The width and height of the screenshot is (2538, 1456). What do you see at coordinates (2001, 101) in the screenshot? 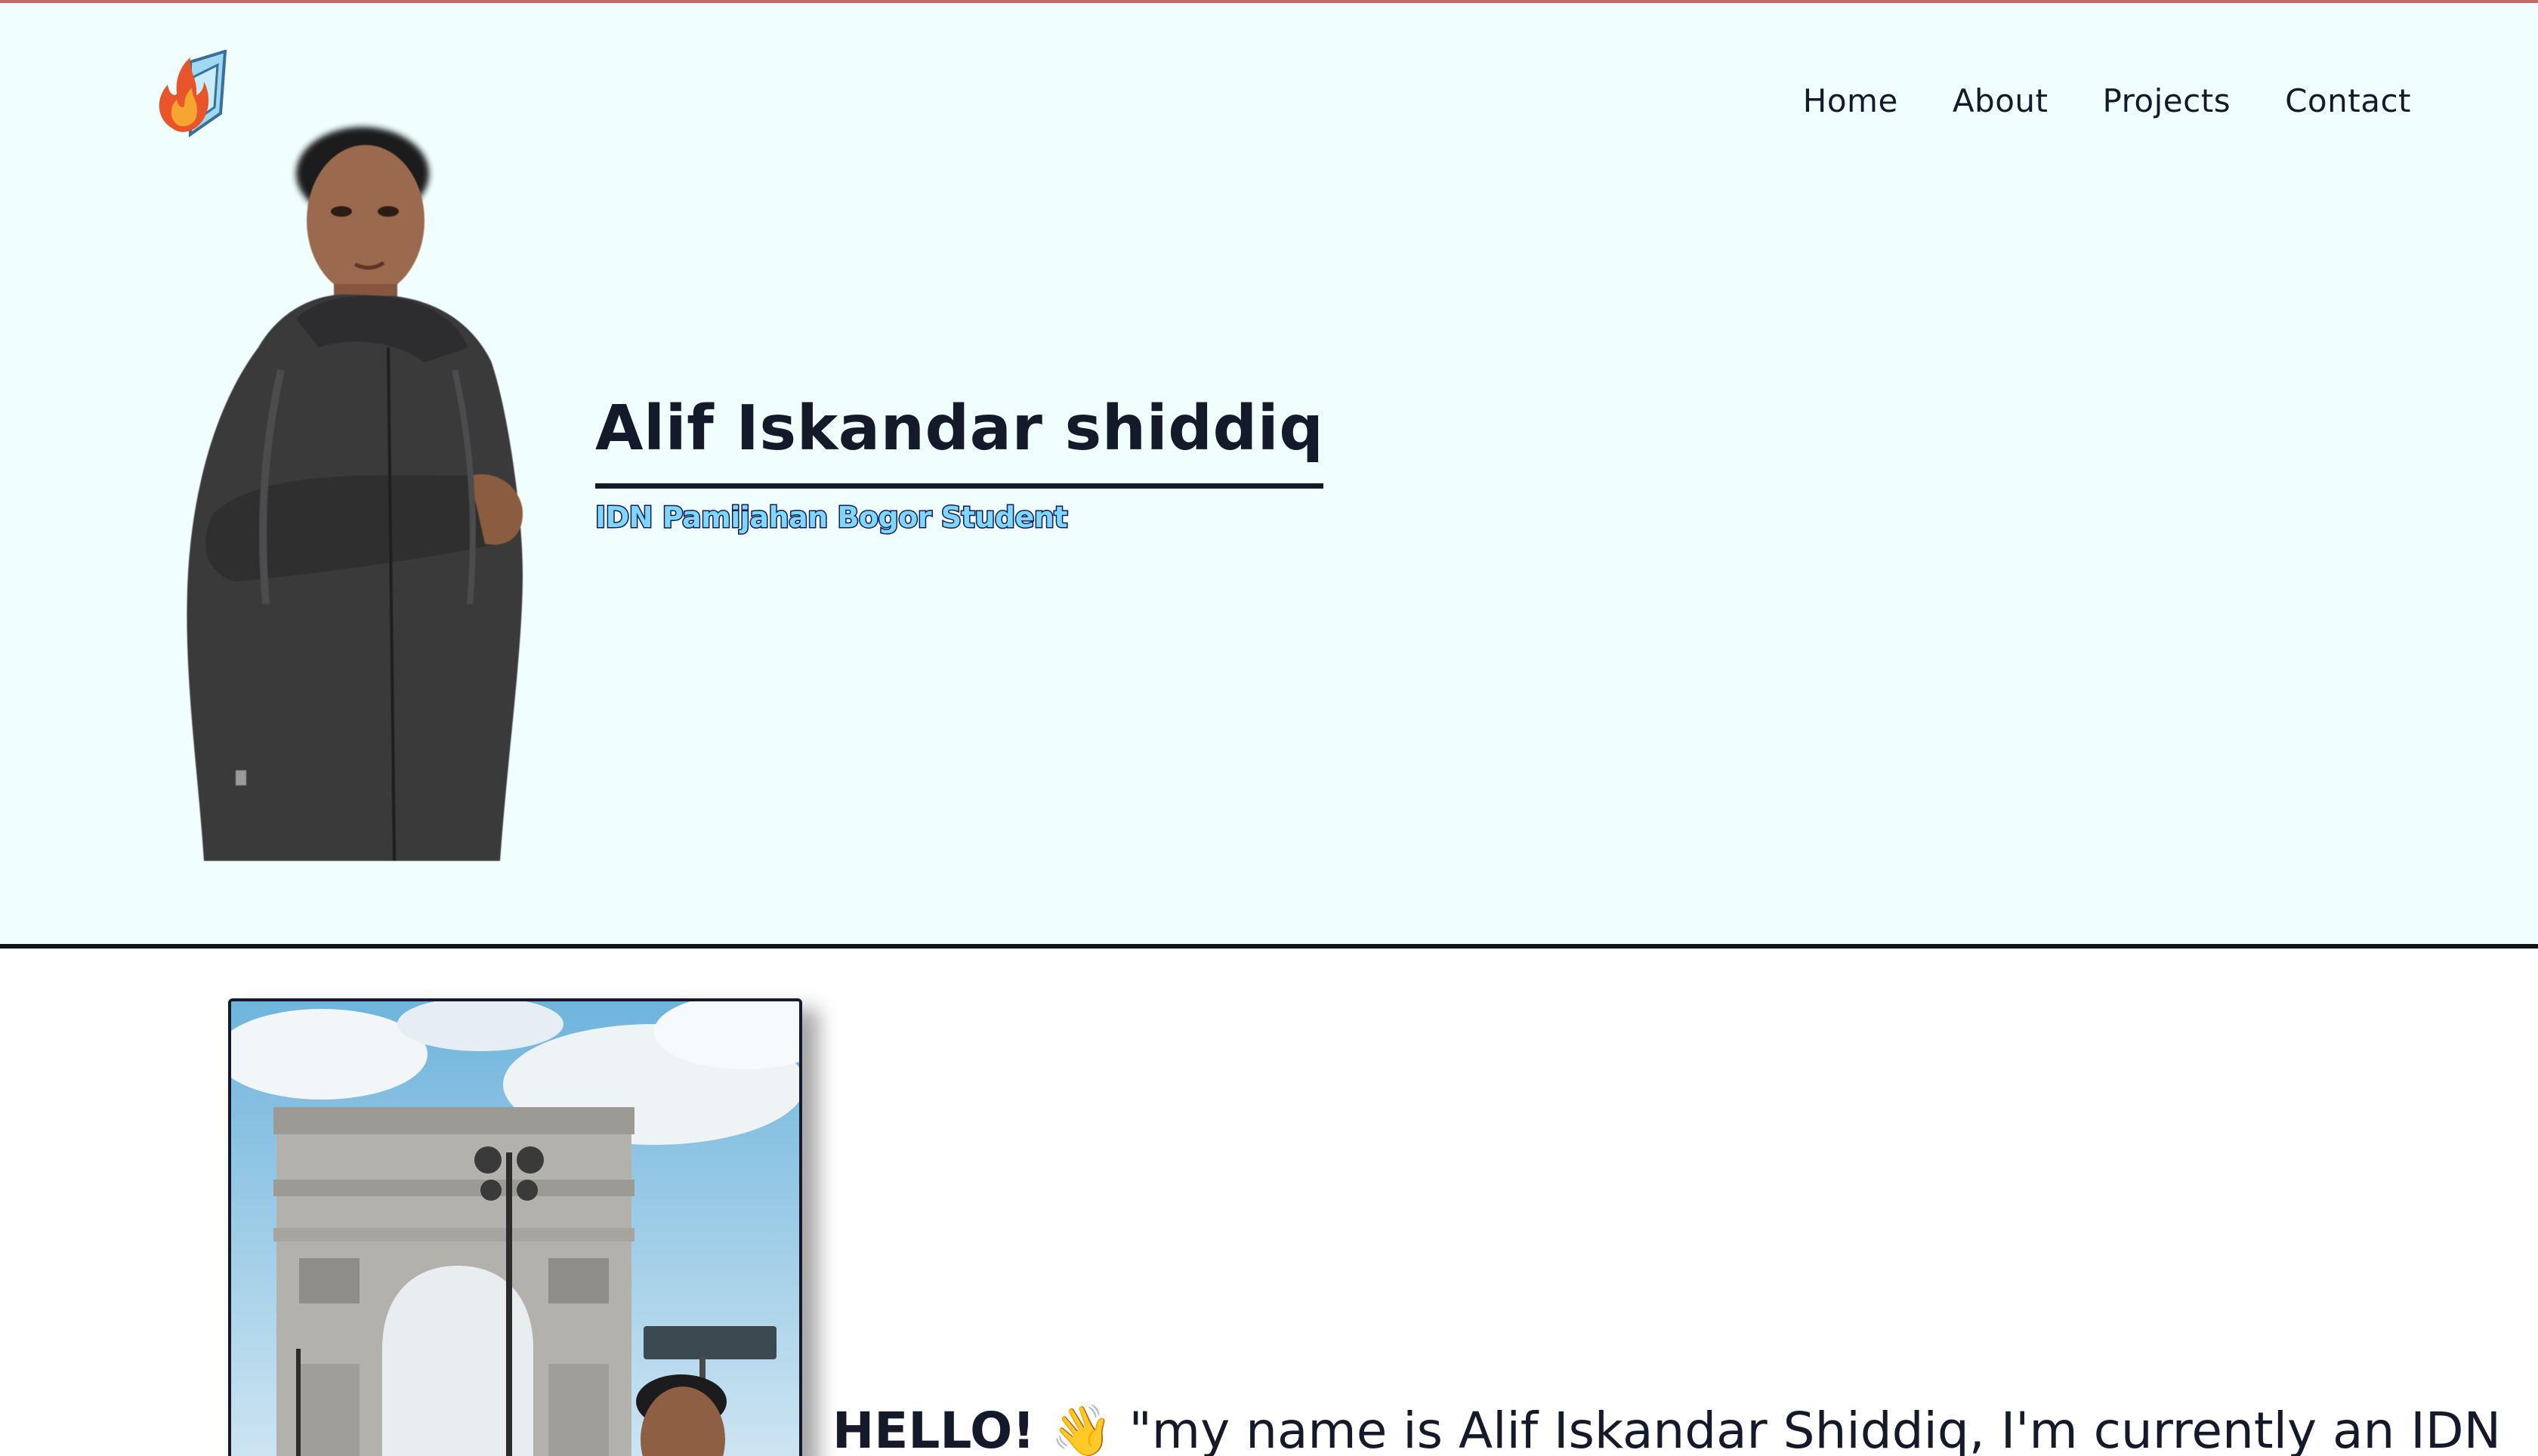
I see `nav-link-about: About` at bounding box center [2001, 101].